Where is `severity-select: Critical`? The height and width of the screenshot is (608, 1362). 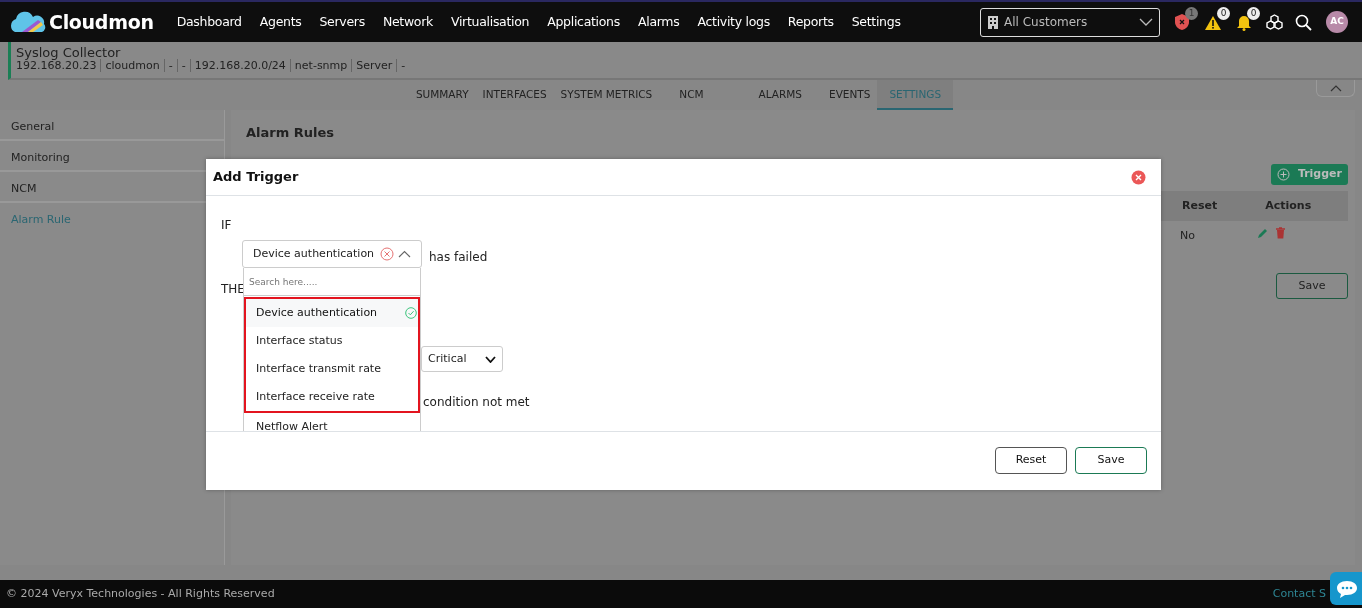 severity-select: Critical is located at coordinates (462, 359).